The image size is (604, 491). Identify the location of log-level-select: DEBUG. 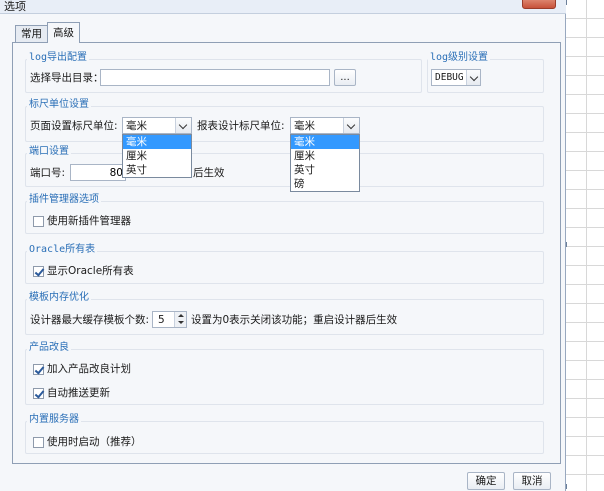
(456, 77).